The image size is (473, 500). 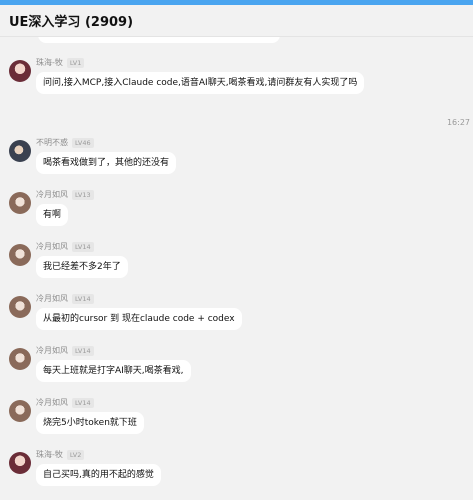 I want to click on message-bubble: 从最初的cursor 到 现在claude code + codex, so click(x=139, y=319).